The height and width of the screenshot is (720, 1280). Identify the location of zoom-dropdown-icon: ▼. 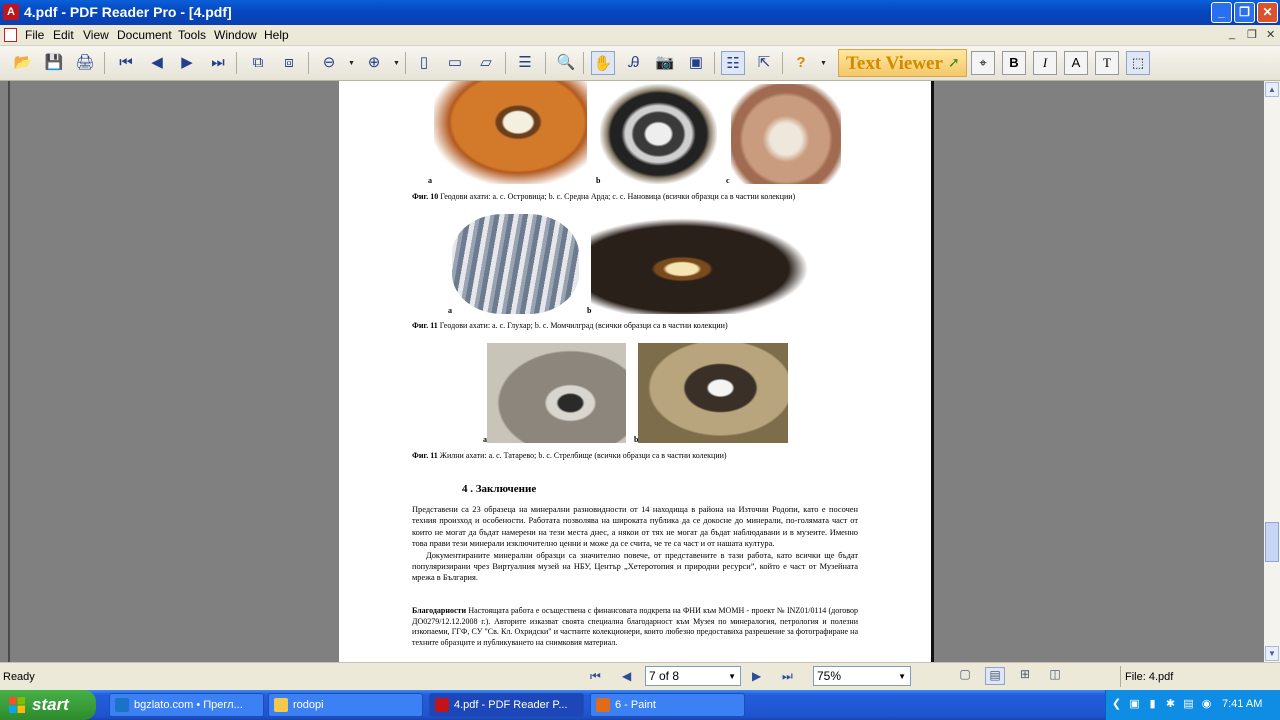
(902, 676).